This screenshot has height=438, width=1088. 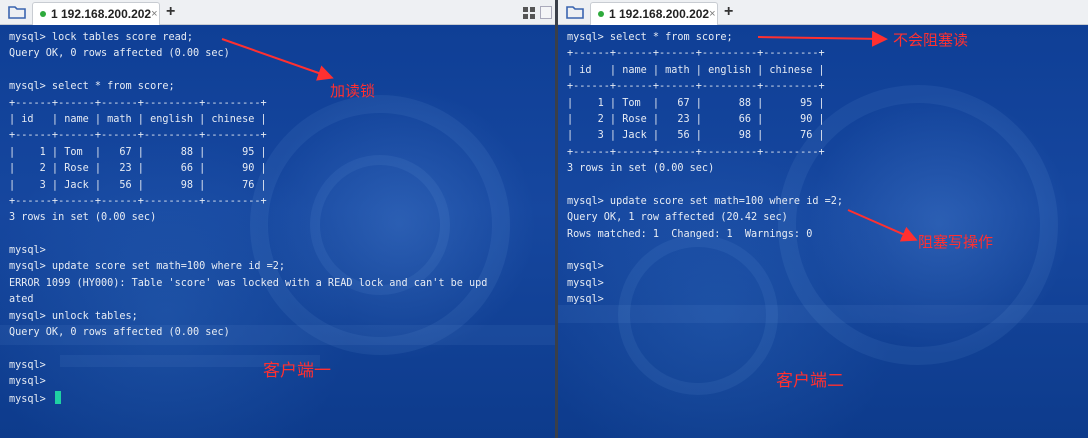 What do you see at coordinates (546, 12) in the screenshot?
I see `tab-scroll-button` at bounding box center [546, 12].